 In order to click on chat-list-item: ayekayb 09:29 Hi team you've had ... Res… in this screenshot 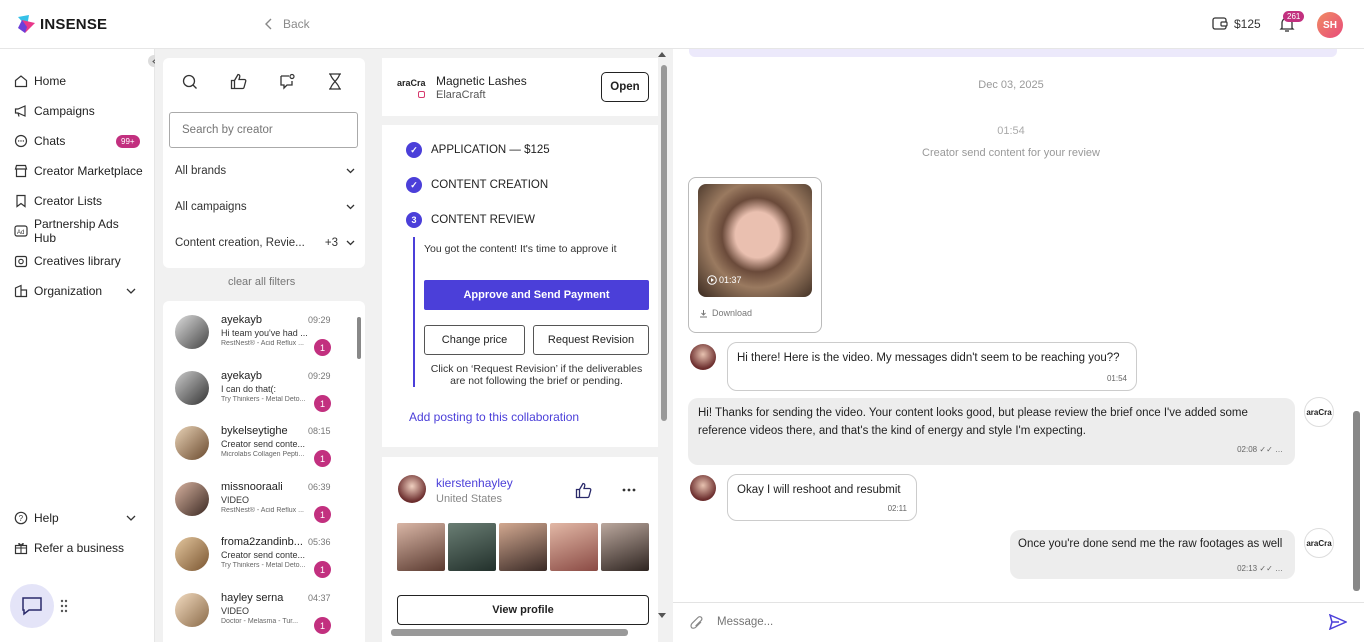, I will do `click(251, 335)`.